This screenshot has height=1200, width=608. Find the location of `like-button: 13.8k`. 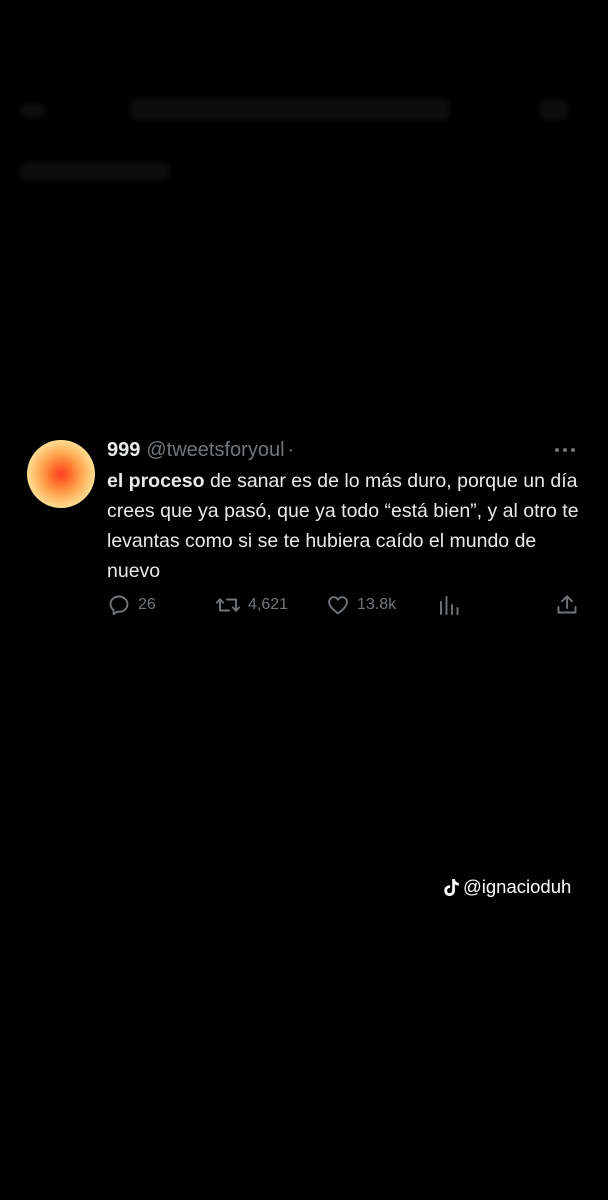

like-button: 13.8k is located at coordinates (361, 605).